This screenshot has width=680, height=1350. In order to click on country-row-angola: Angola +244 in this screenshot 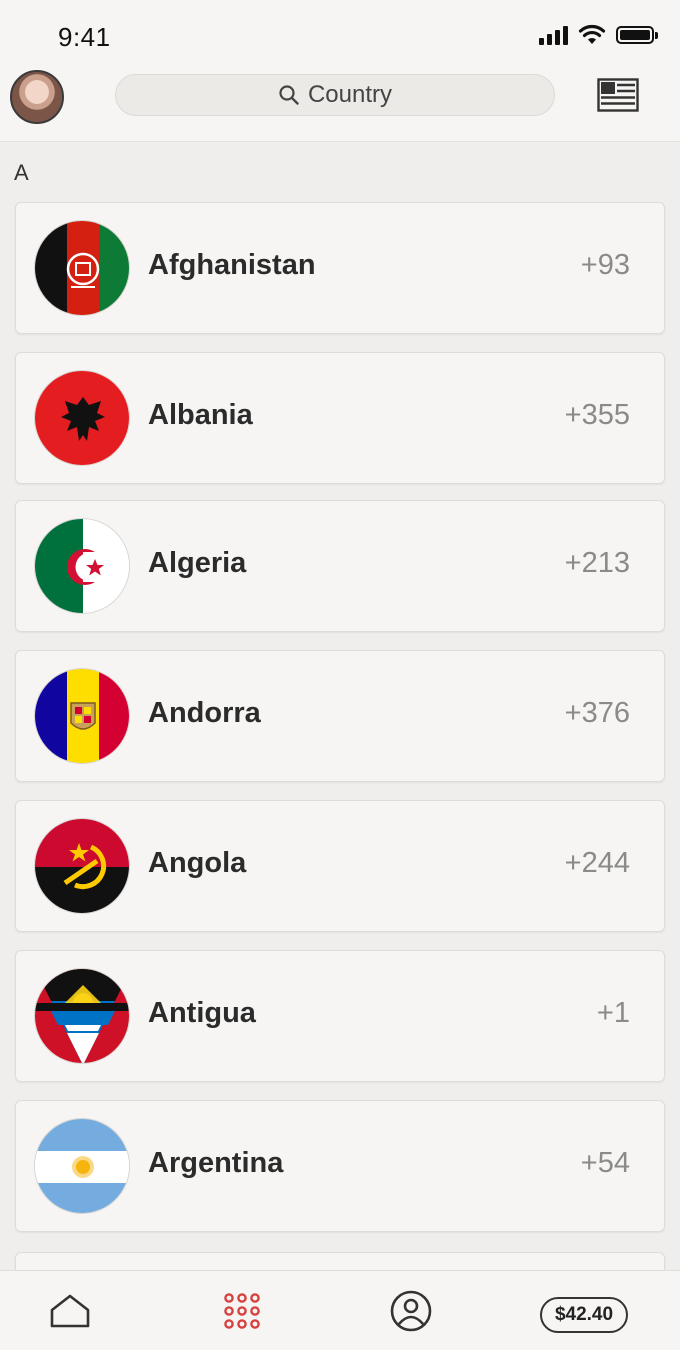, I will do `click(340, 866)`.